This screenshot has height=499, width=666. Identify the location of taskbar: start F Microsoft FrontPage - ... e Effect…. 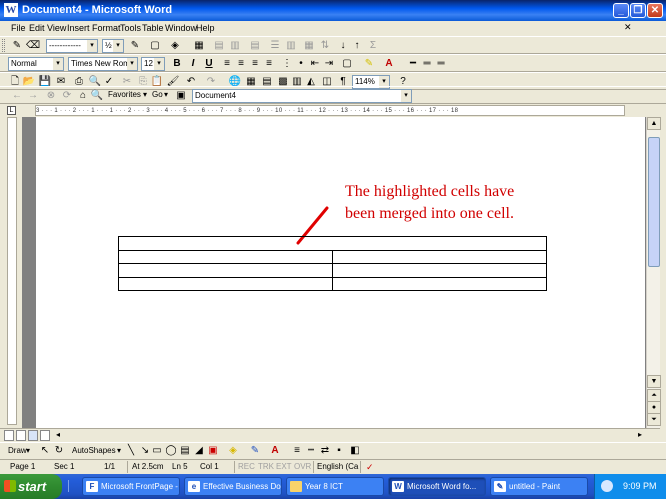
(333, 486).